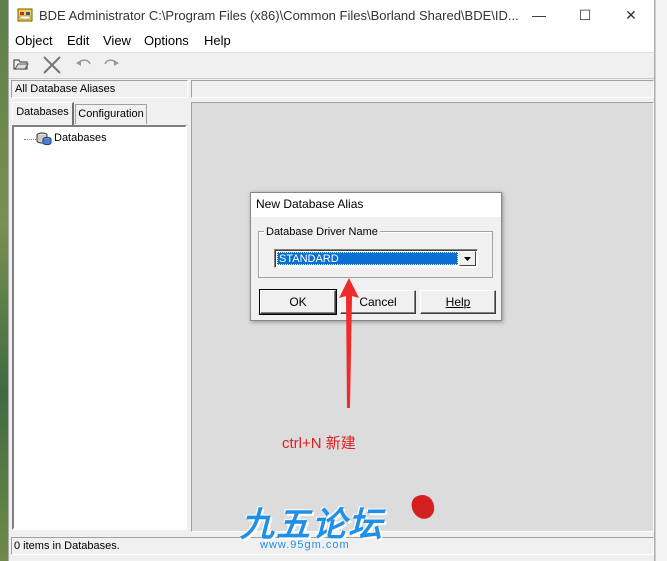  What do you see at coordinates (367, 258) in the screenshot?
I see `driver-selected-value: STANDARD` at bounding box center [367, 258].